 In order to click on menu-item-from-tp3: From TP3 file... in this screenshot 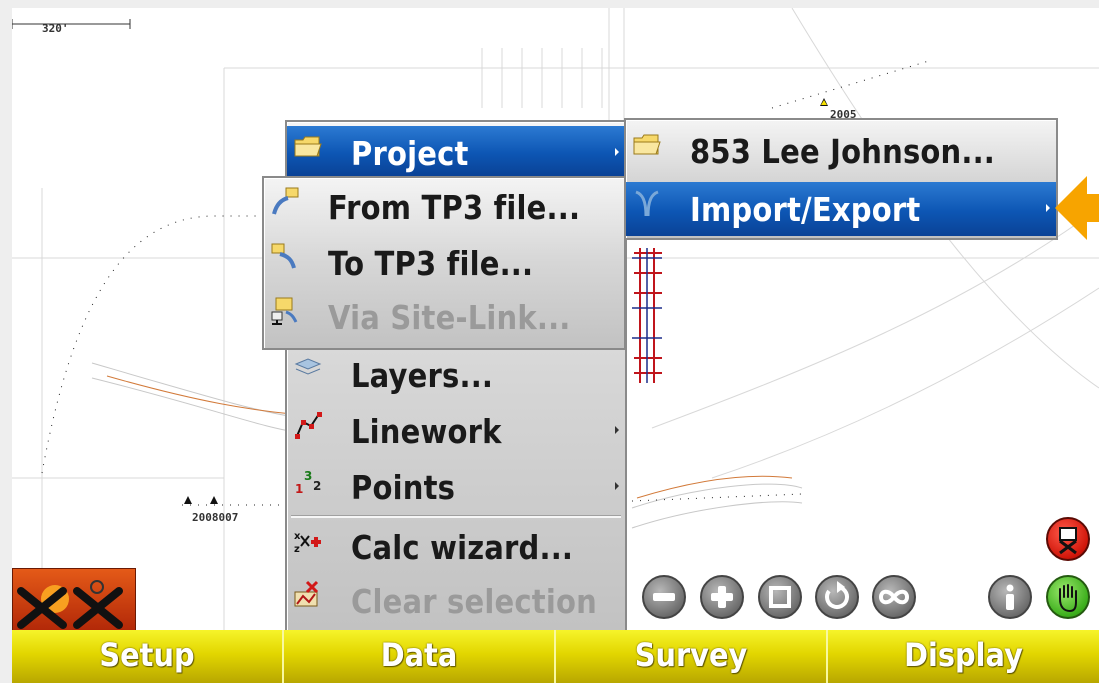, I will do `click(444, 207)`.